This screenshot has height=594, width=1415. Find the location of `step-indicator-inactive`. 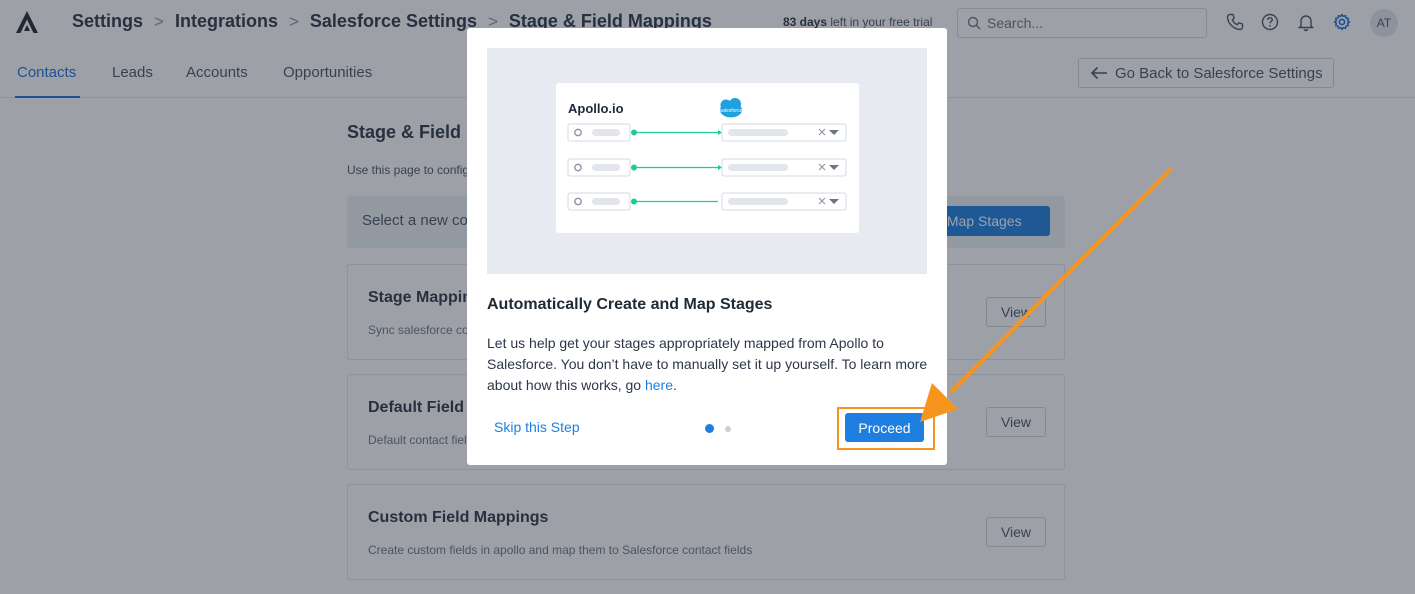

step-indicator-inactive is located at coordinates (728, 429).